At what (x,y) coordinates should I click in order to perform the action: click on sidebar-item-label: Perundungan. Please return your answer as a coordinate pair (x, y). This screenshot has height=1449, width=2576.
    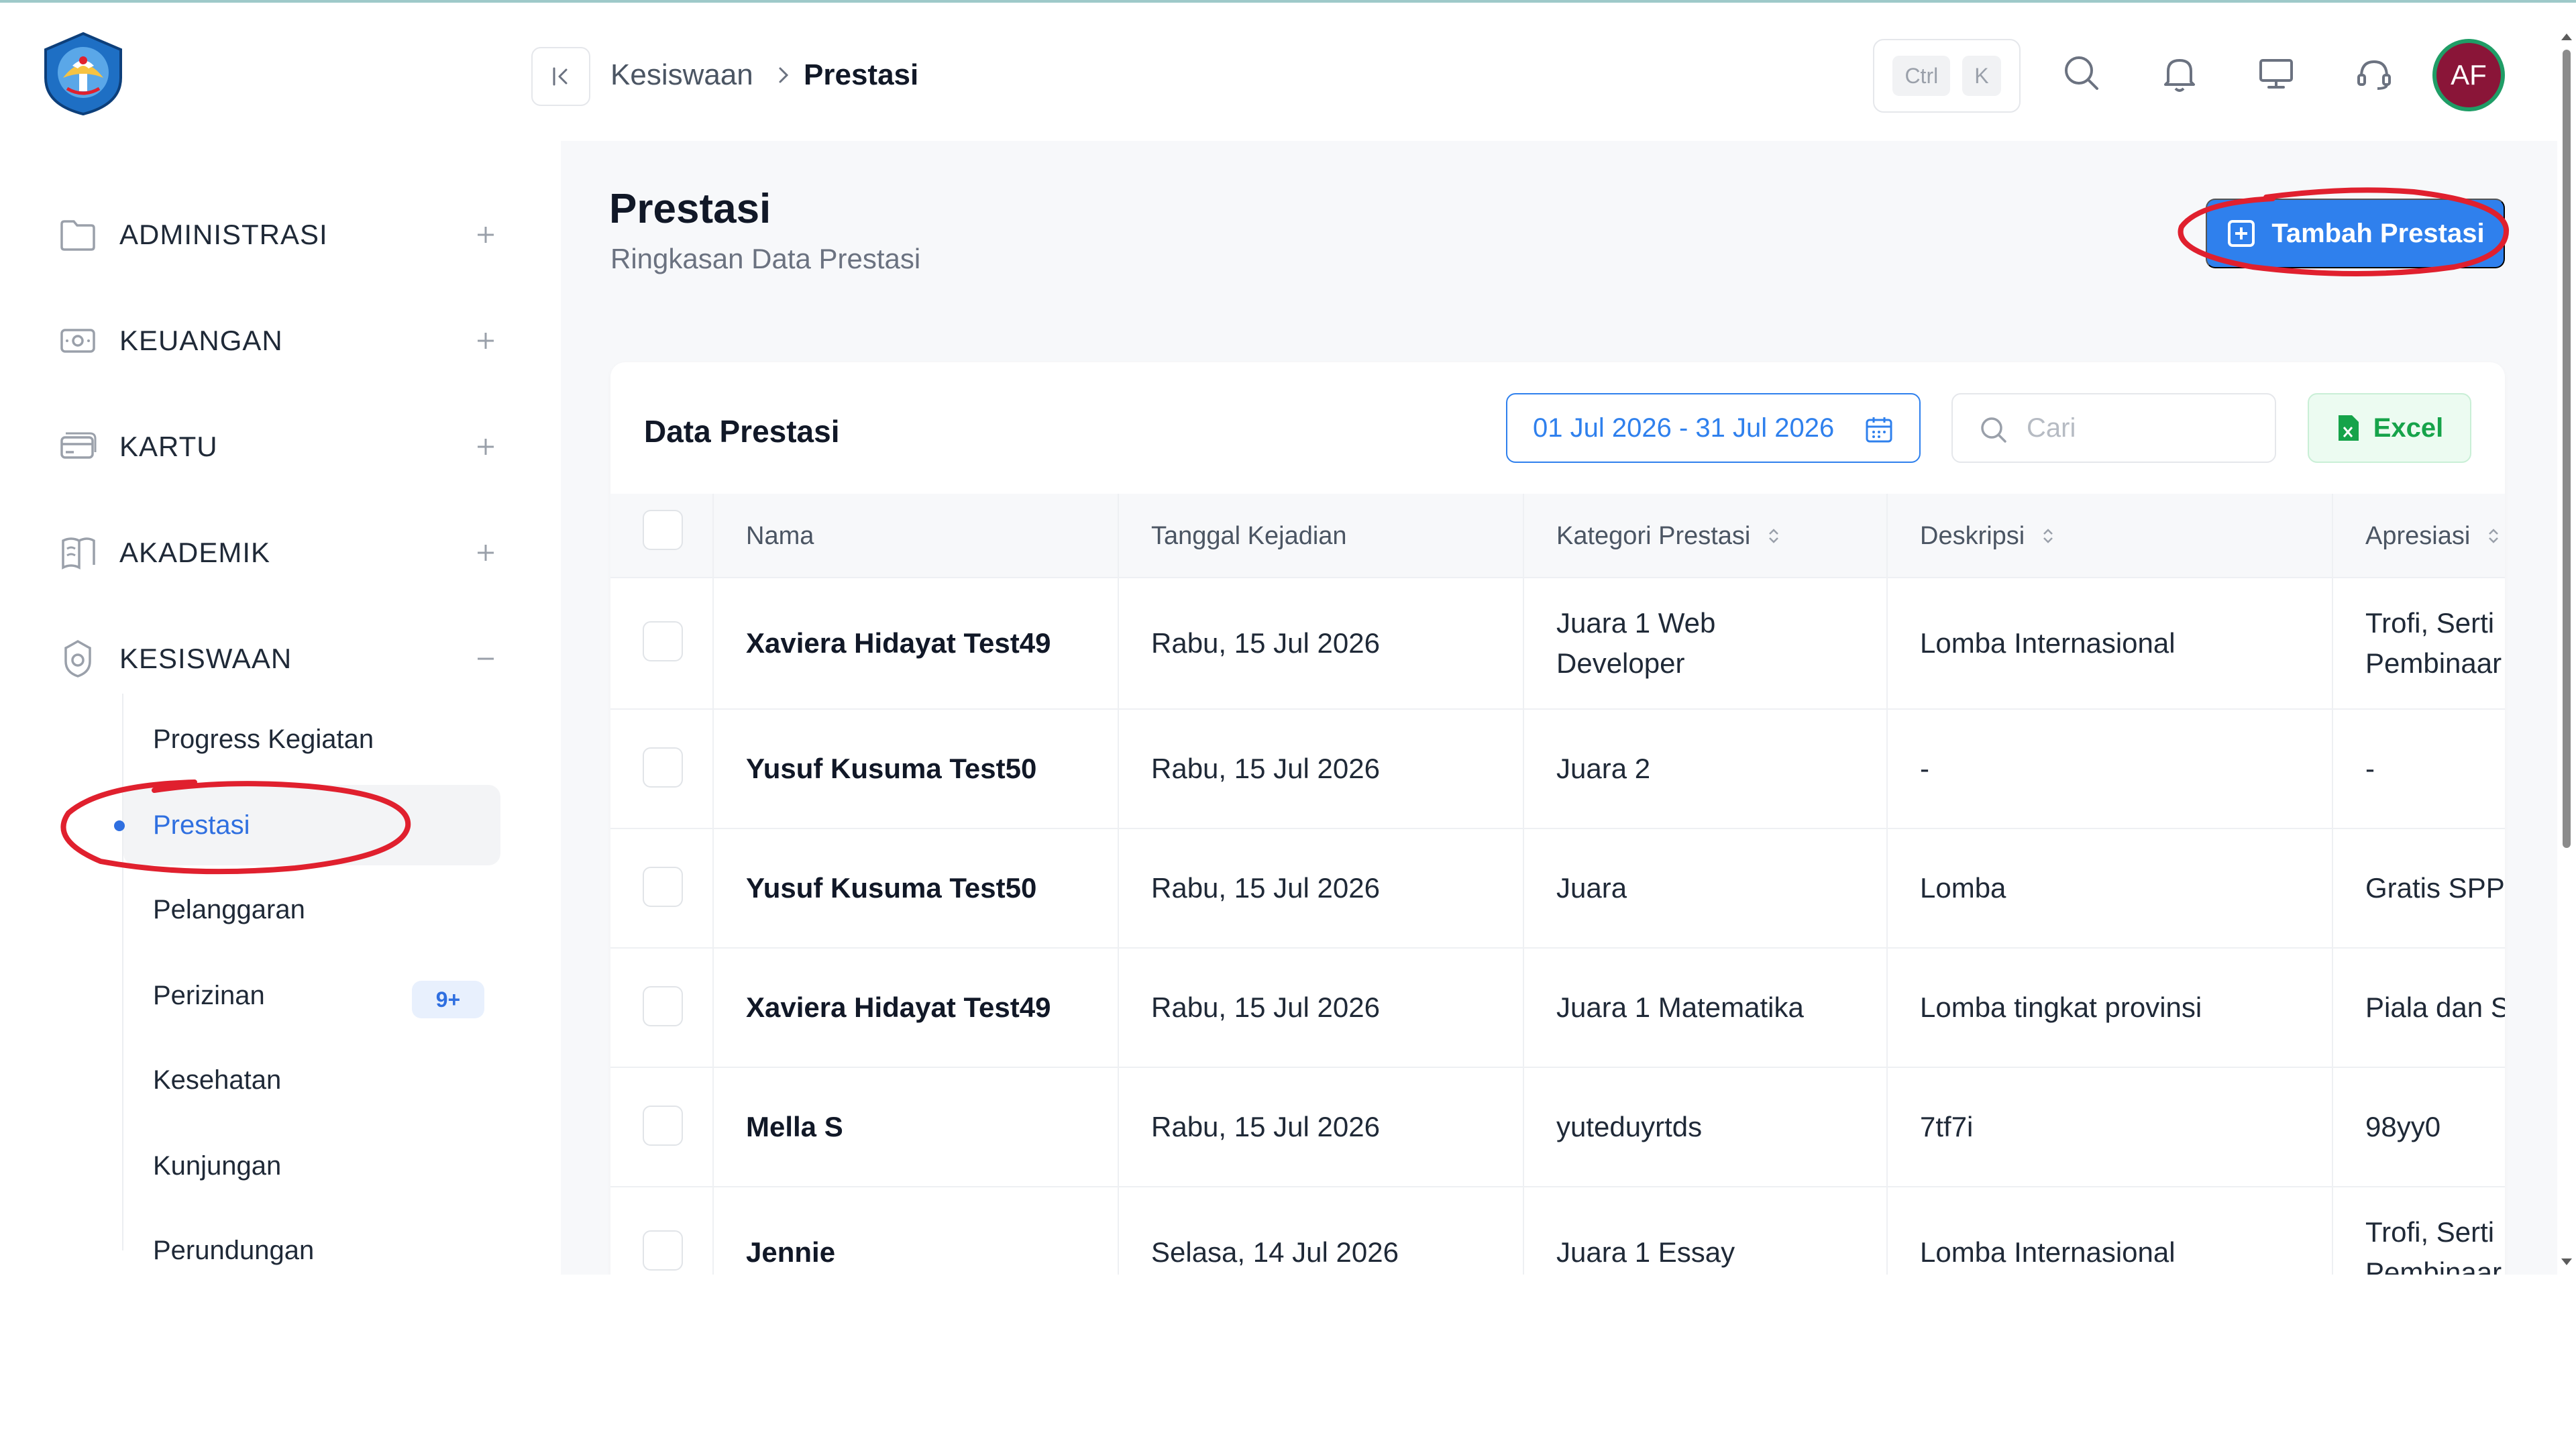
    Looking at the image, I should click on (234, 1250).